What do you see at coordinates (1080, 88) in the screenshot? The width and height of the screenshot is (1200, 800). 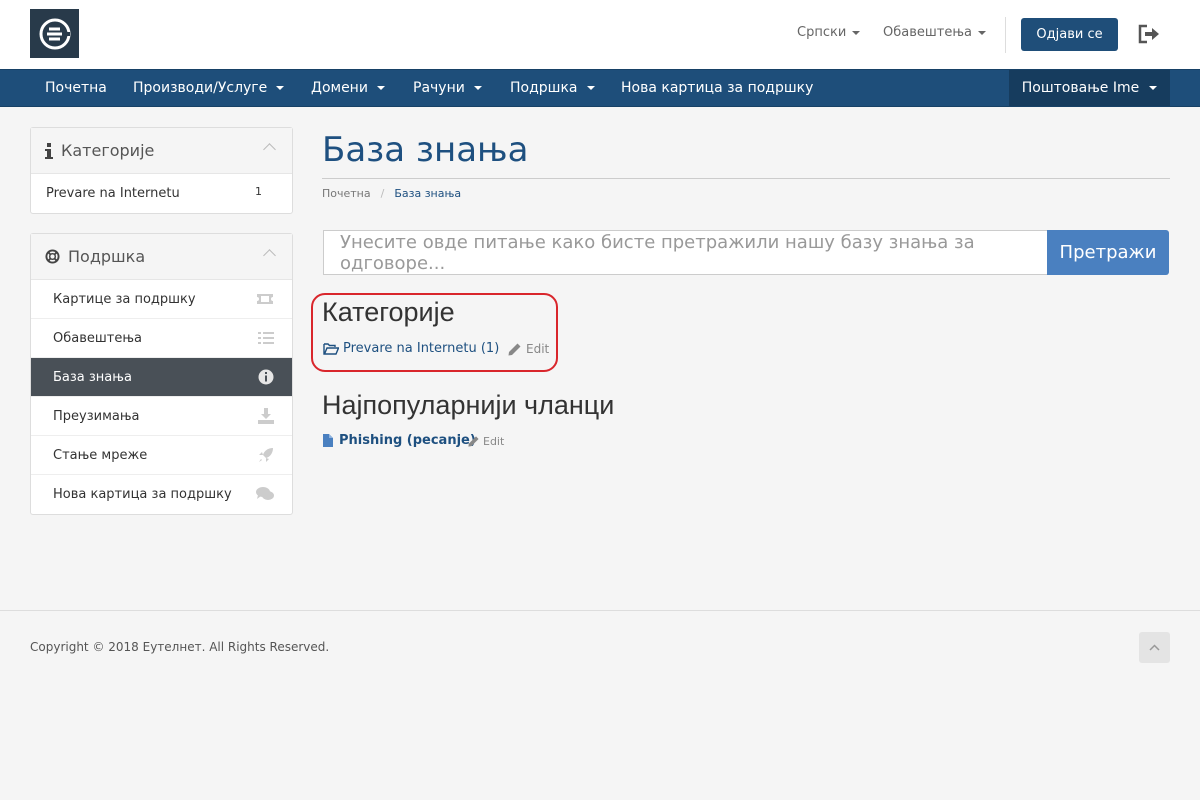 I see `nav-account-label: Поштовање Ime` at bounding box center [1080, 88].